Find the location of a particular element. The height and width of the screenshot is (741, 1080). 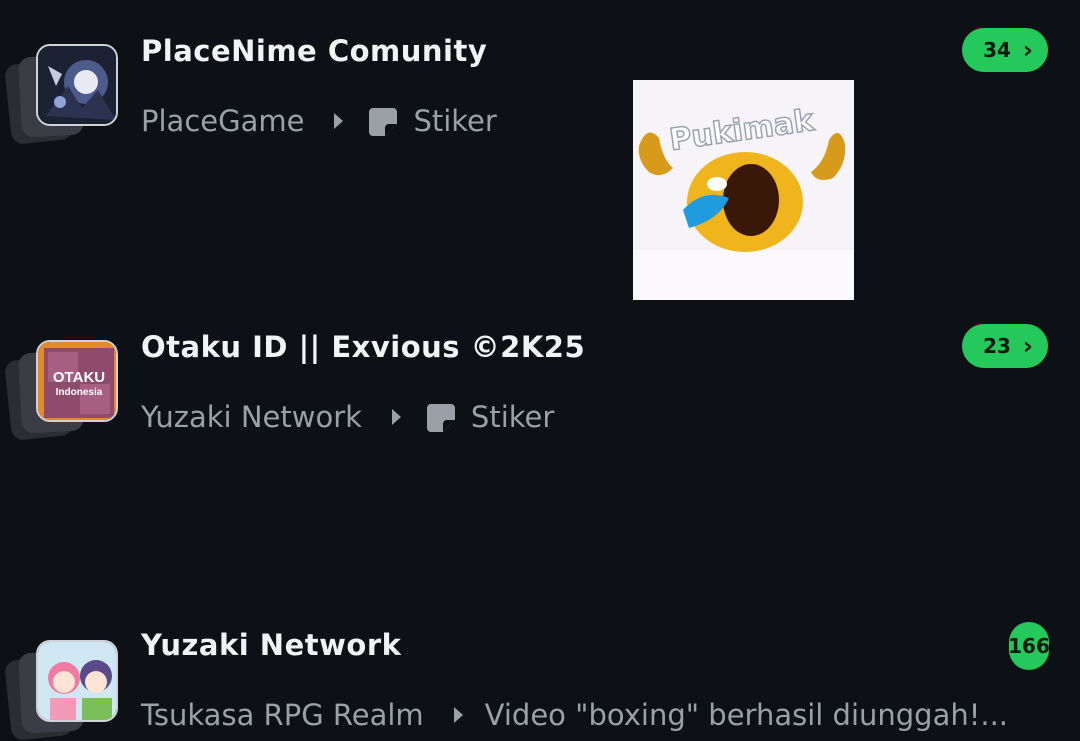

unread-count: 34 is located at coordinates (997, 50).